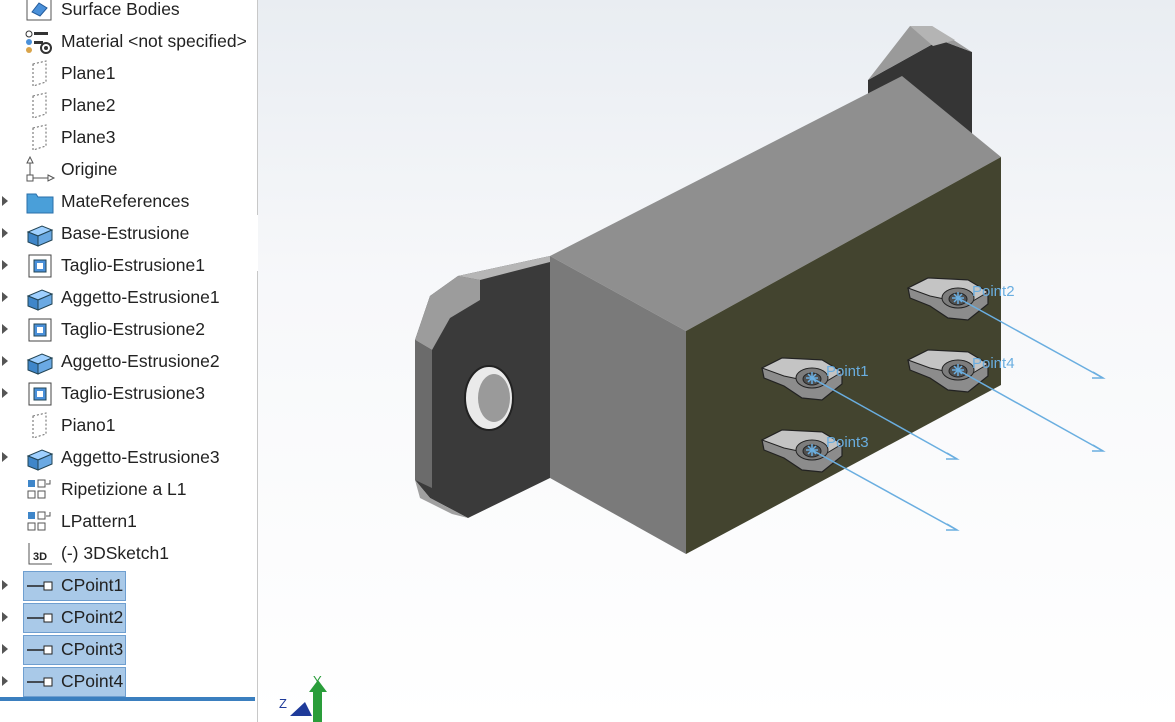 The width and height of the screenshot is (1175, 722). Describe the element at coordinates (128, 650) in the screenshot. I see `tree-item: CPoint3` at that location.